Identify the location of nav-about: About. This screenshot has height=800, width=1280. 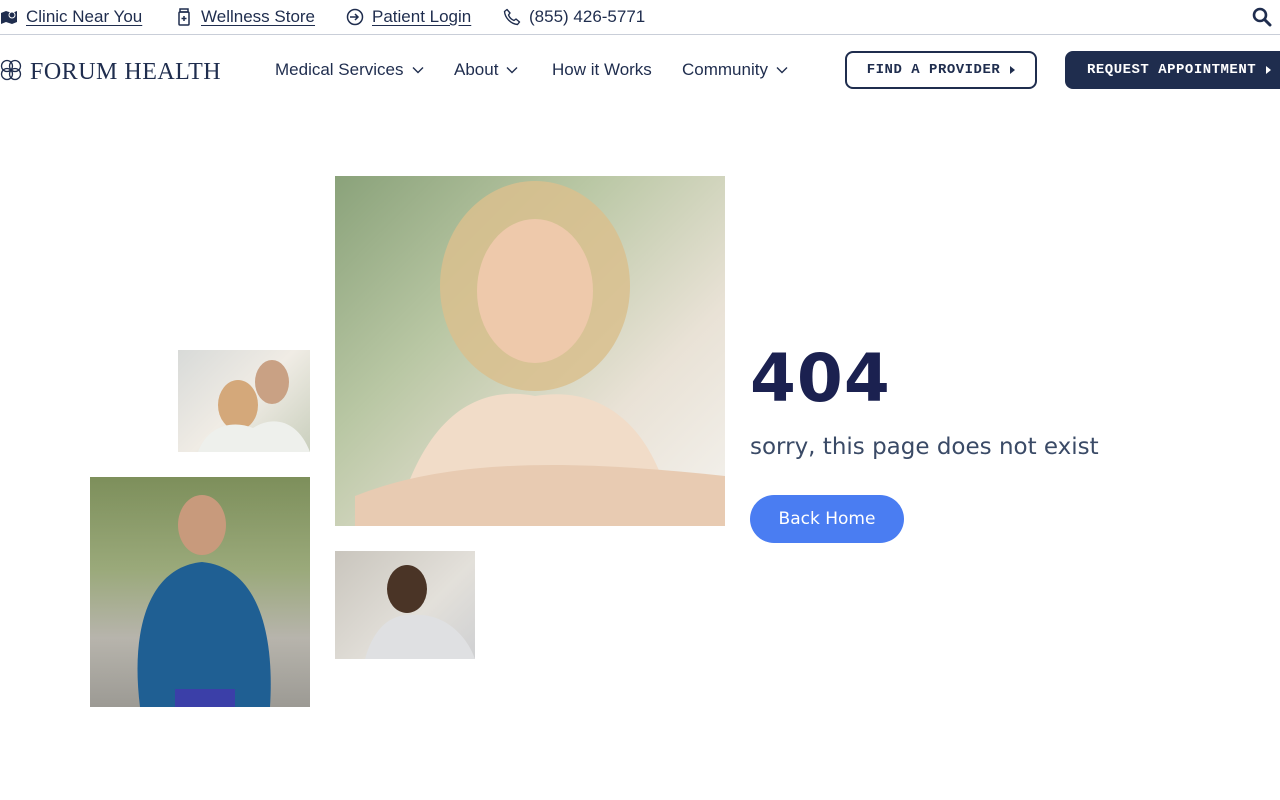
(486, 70).